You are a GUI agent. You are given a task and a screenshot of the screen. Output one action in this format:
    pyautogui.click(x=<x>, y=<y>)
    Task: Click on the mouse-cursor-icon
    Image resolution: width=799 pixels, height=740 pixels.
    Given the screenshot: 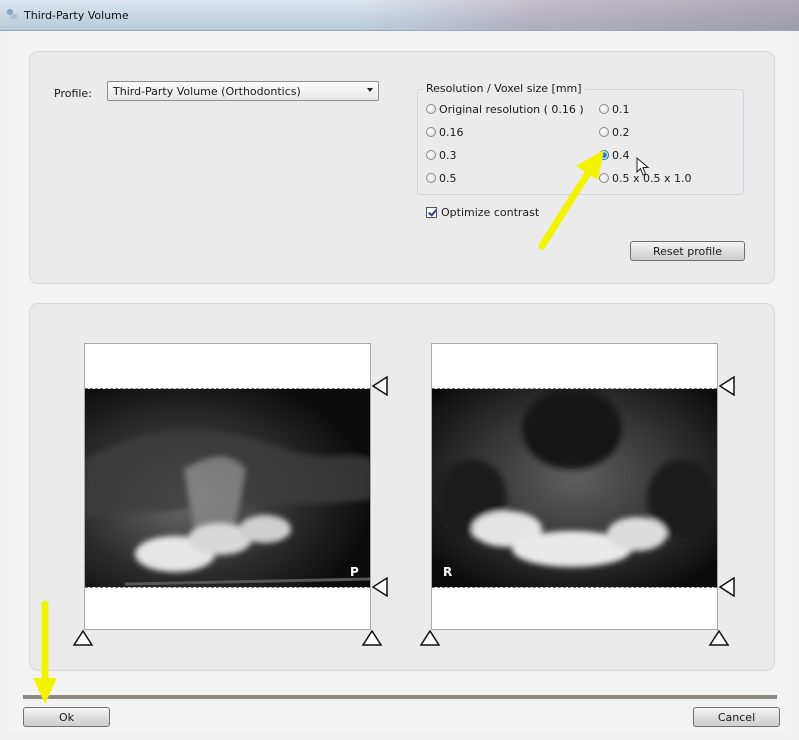 What is the action you would take?
    pyautogui.click(x=643, y=166)
    